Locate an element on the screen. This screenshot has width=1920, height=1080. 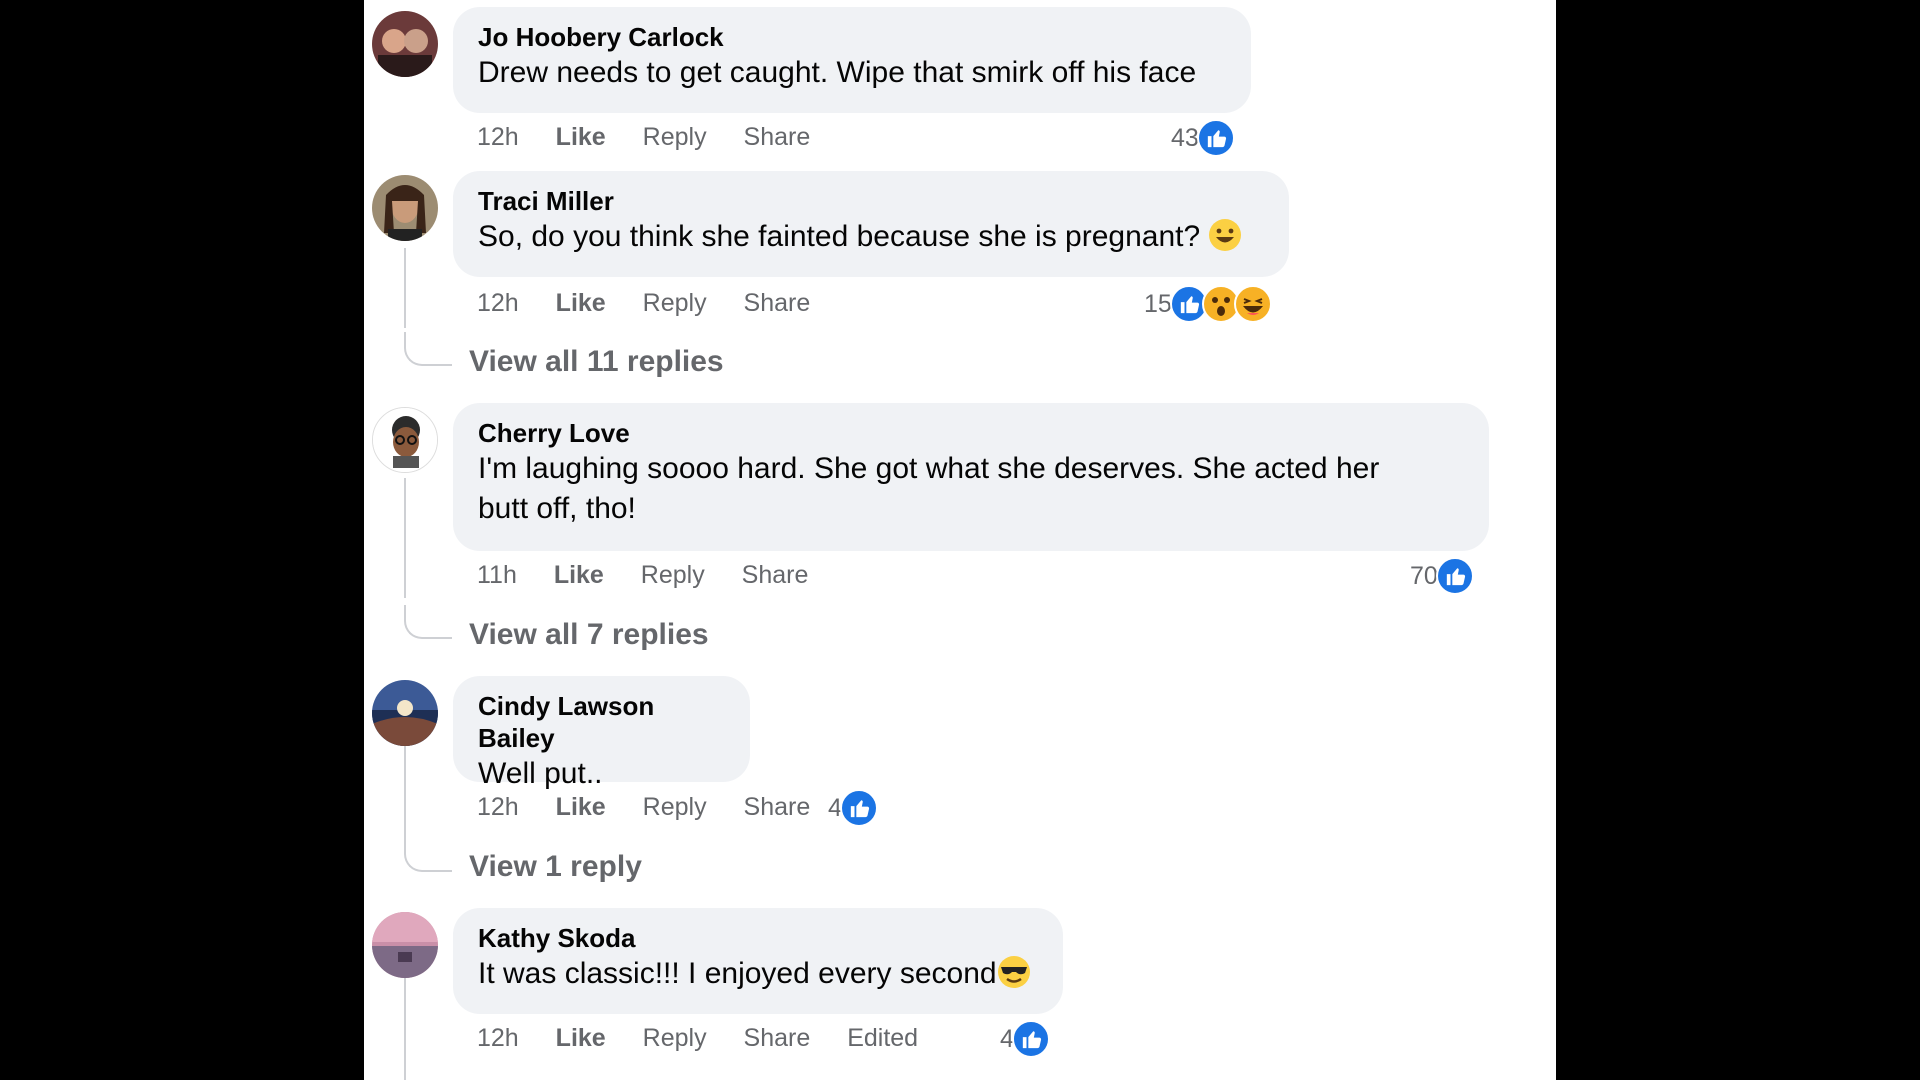
edited-label: Edited is located at coordinates (882, 1038).